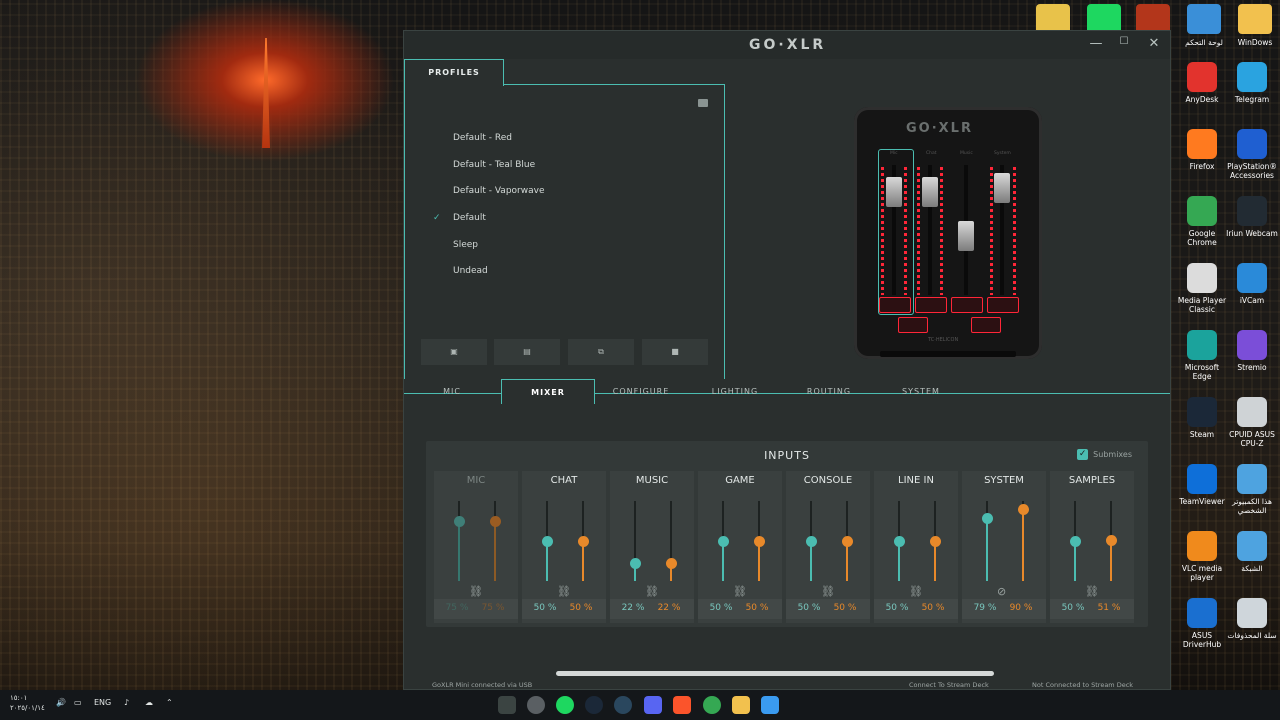 The width and height of the screenshot is (1280, 720). I want to click on desktop-shortcut: سلة المحذوفات, so click(1252, 619).